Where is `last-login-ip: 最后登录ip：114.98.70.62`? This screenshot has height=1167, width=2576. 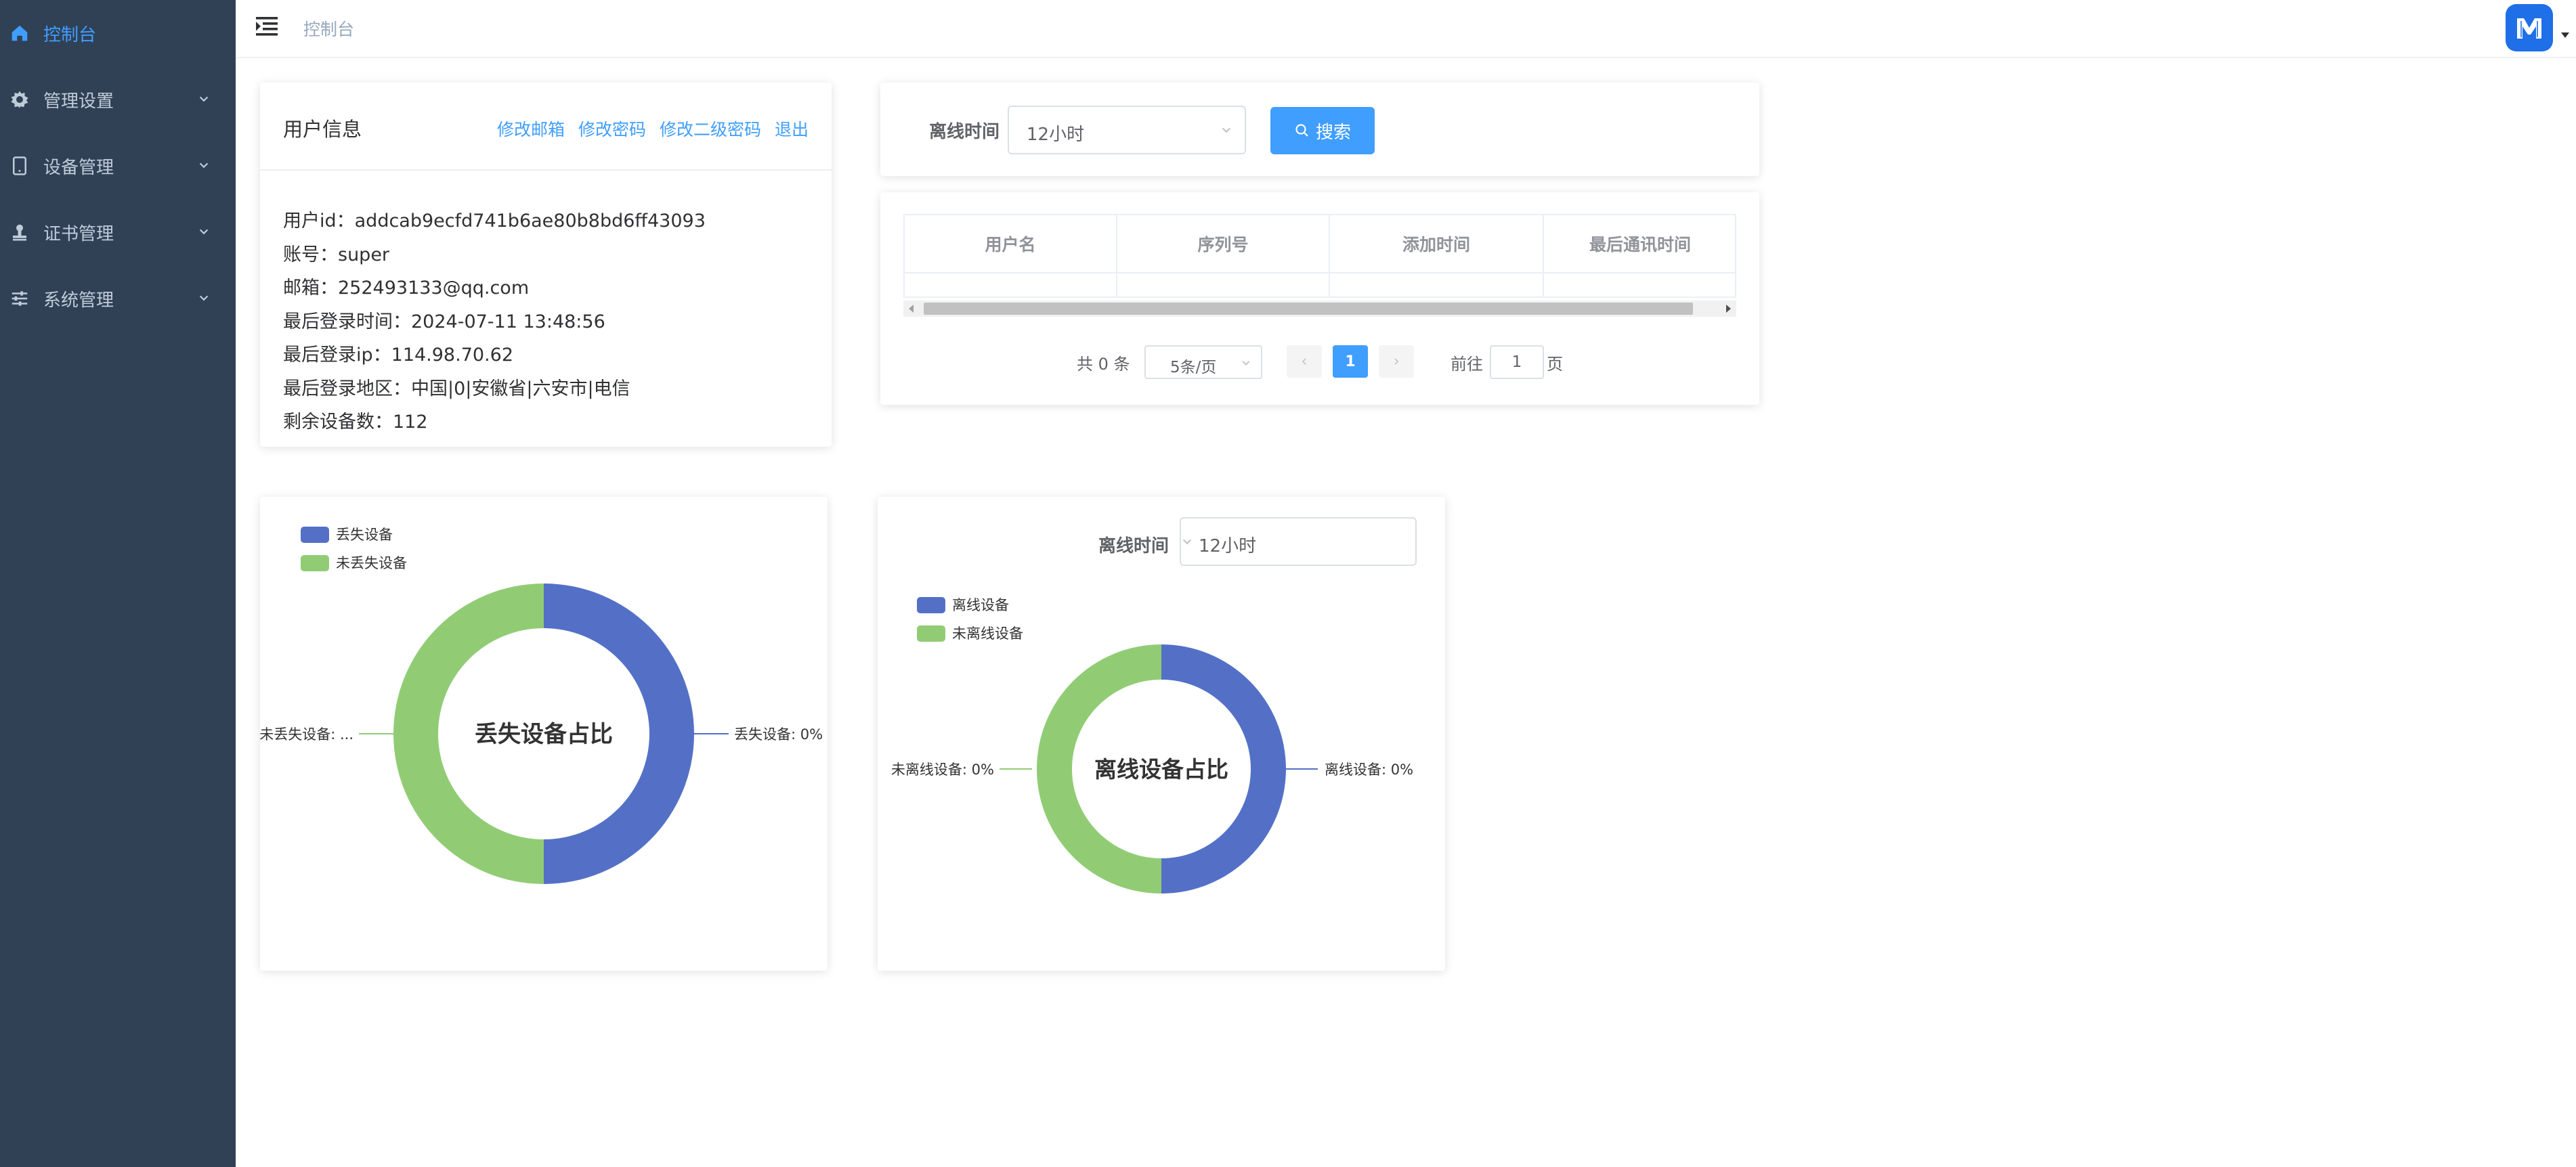
last-login-ip: 最后登录ip：114.98.70.62 is located at coordinates (398, 356).